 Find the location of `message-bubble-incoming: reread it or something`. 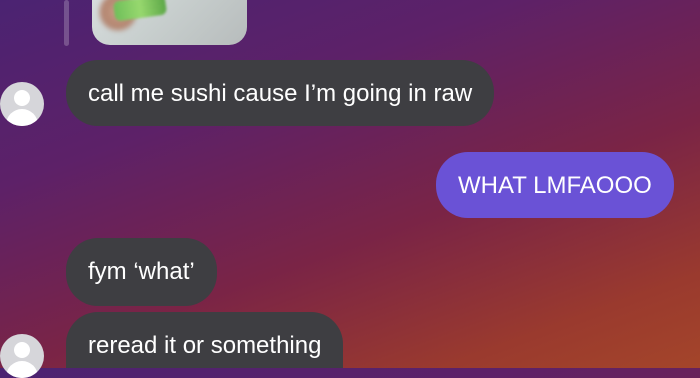

message-bubble-incoming: reread it or something is located at coordinates (205, 340).